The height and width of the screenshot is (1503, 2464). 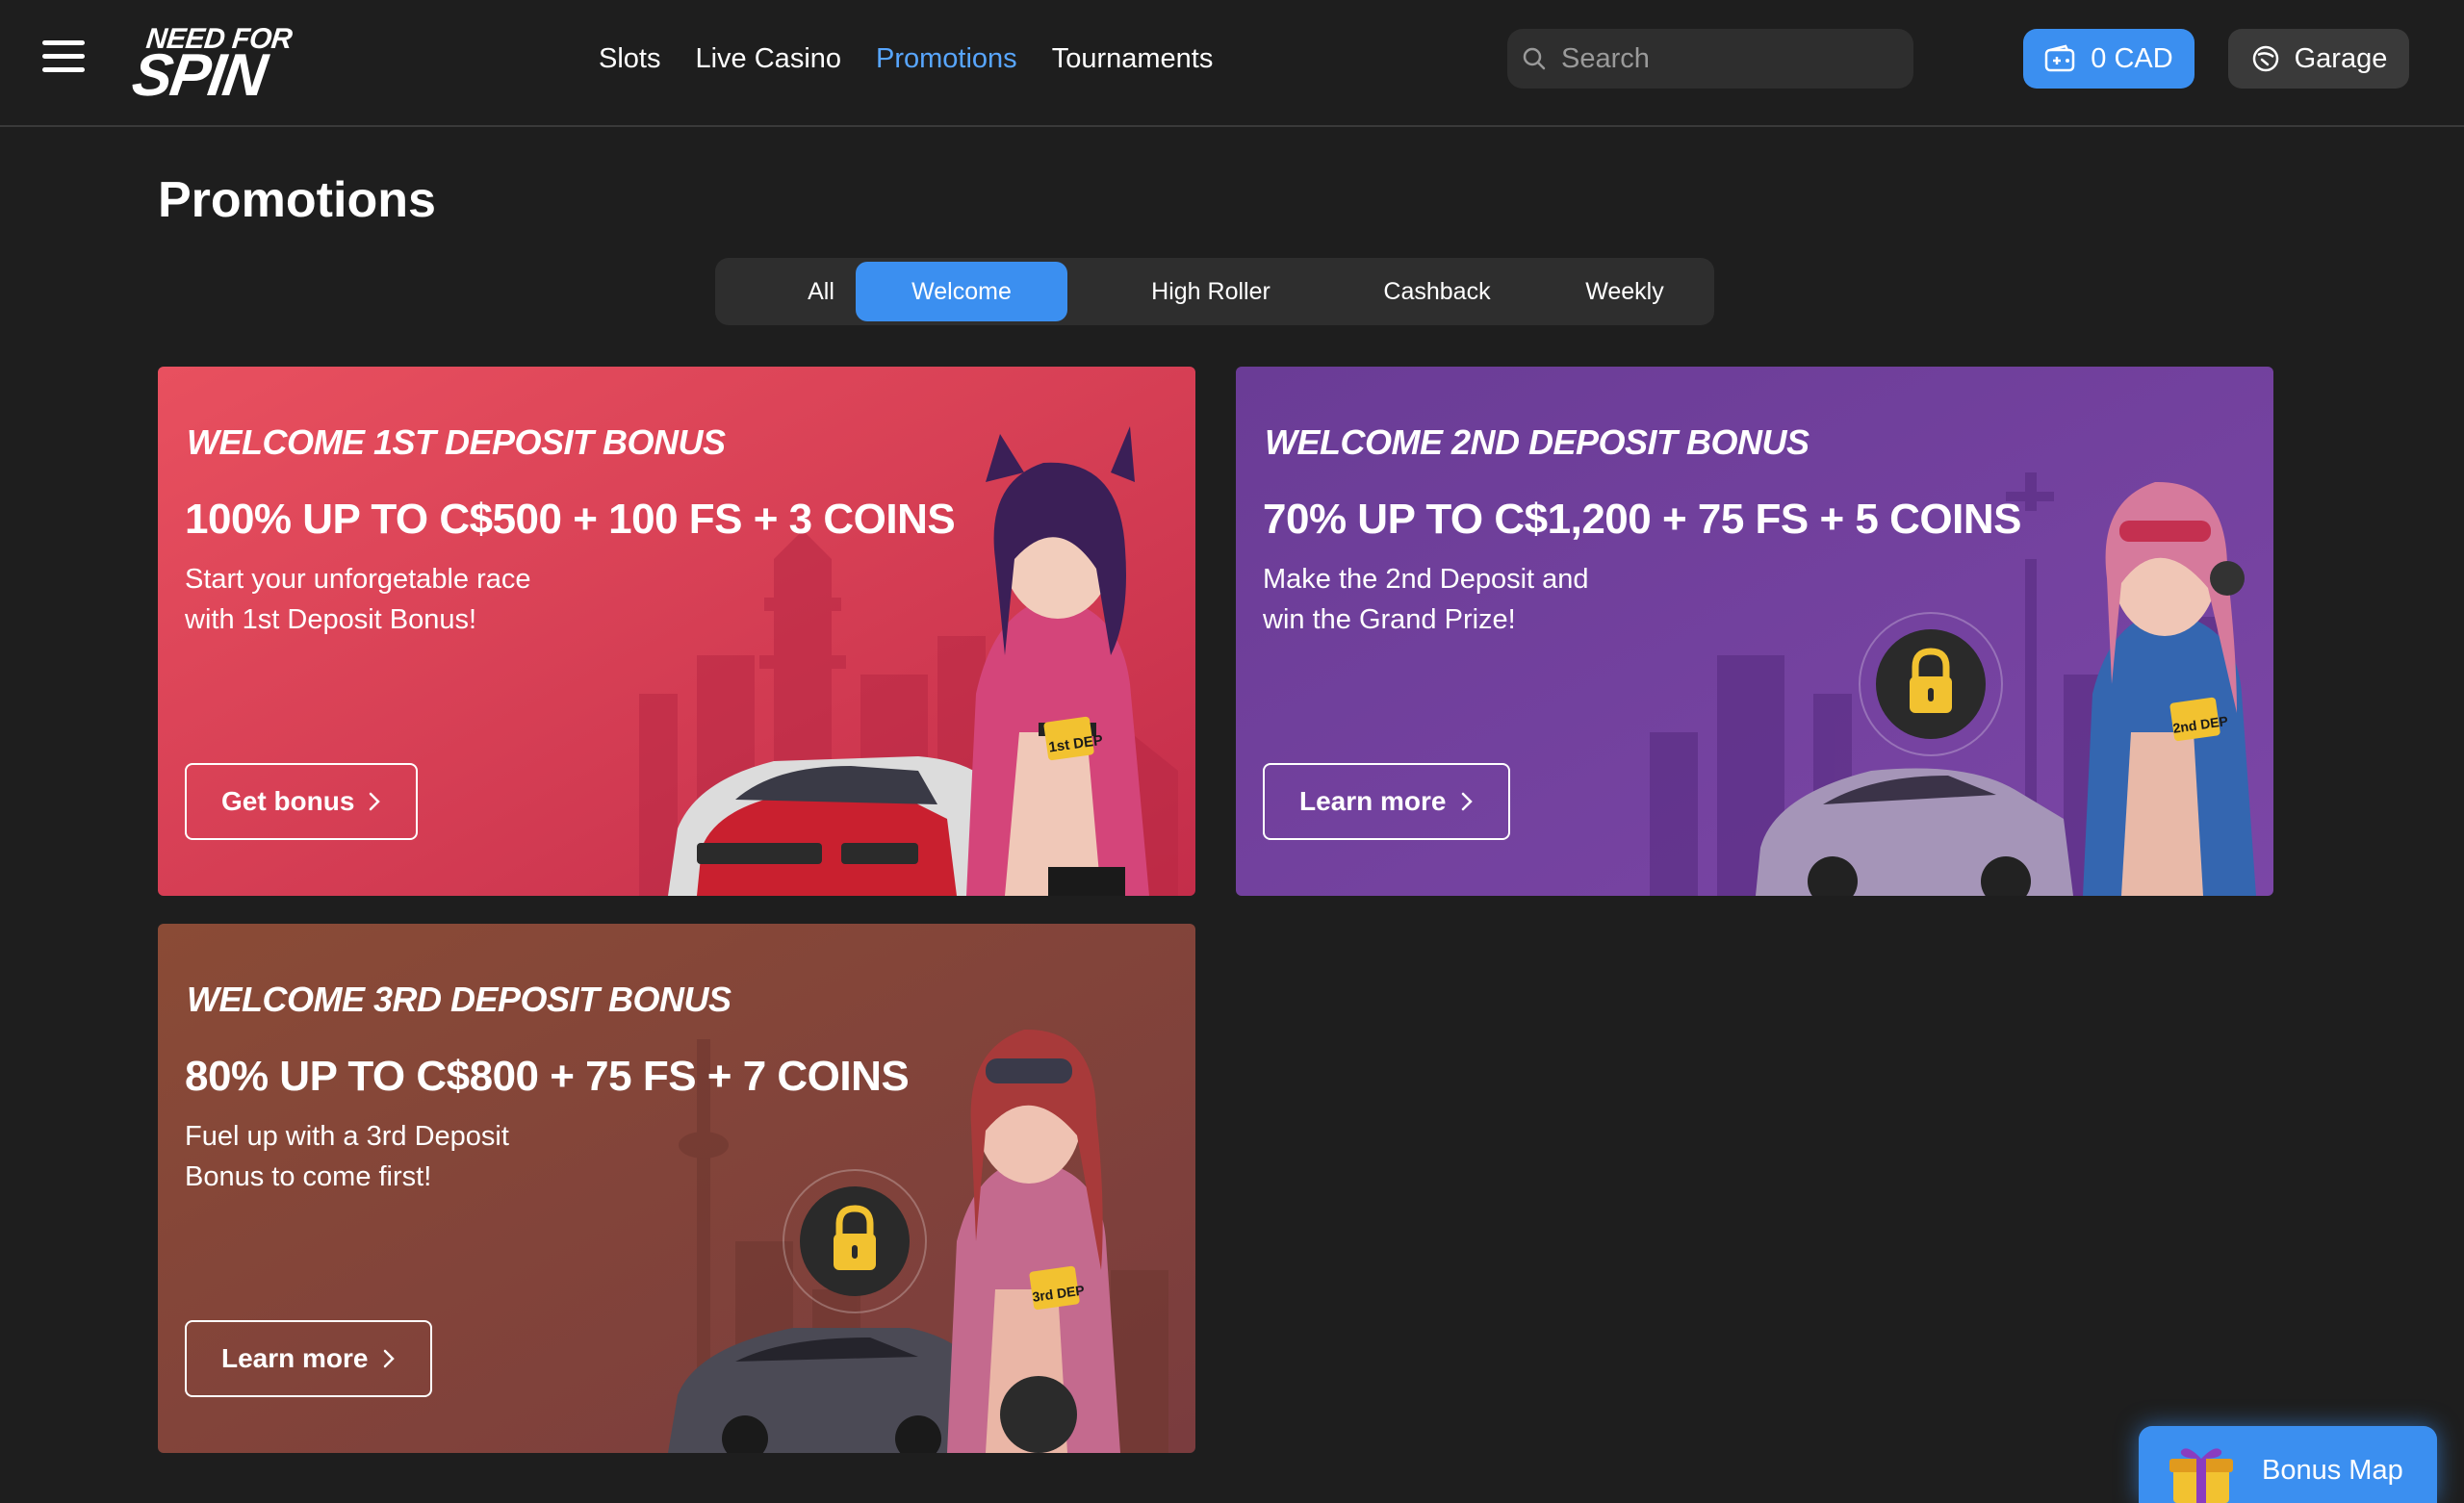 What do you see at coordinates (347, 1136) in the screenshot?
I see `card-desc-line1: Fuel up with a 3rd Deposit` at bounding box center [347, 1136].